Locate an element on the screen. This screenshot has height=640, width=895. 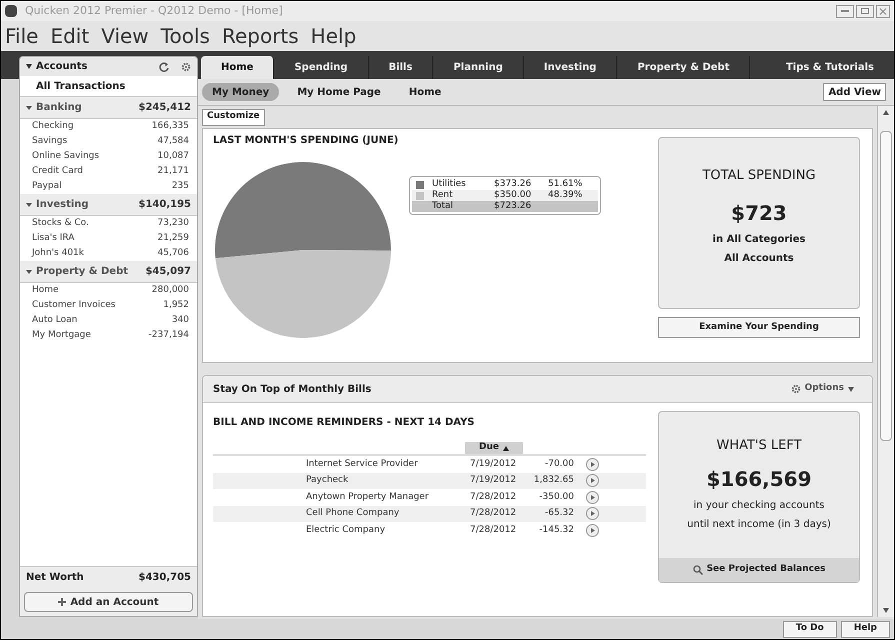
bill-payee: Electric Company is located at coordinates (346, 530).